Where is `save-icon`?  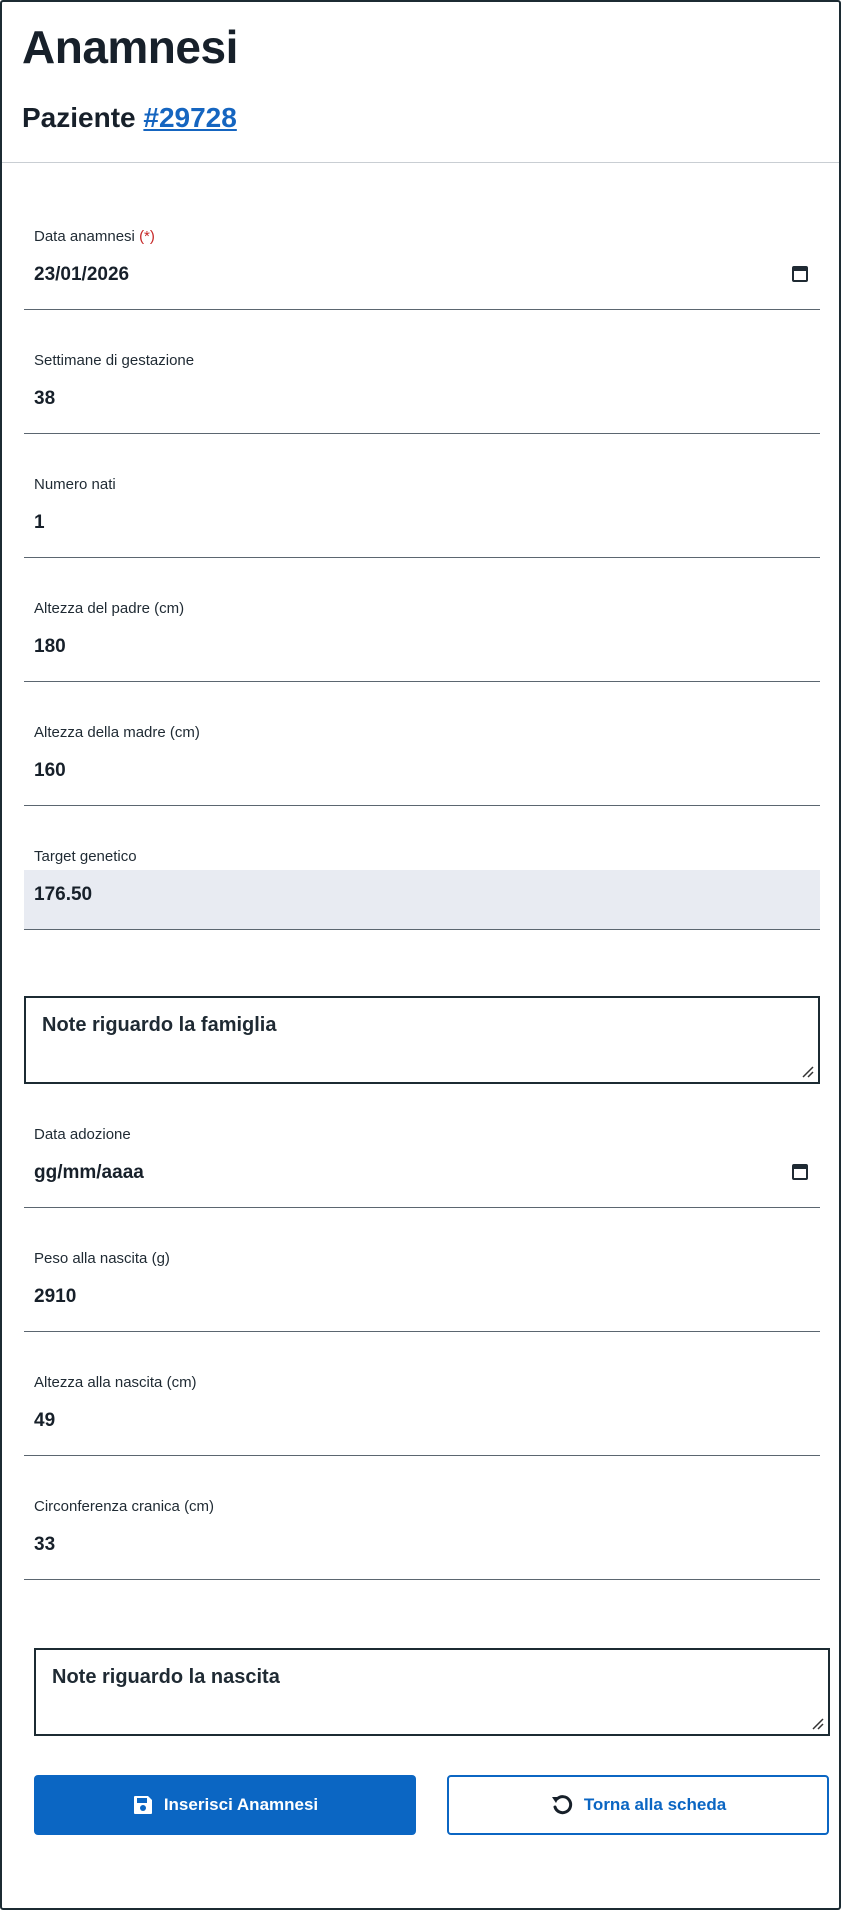
save-icon is located at coordinates (142, 1805).